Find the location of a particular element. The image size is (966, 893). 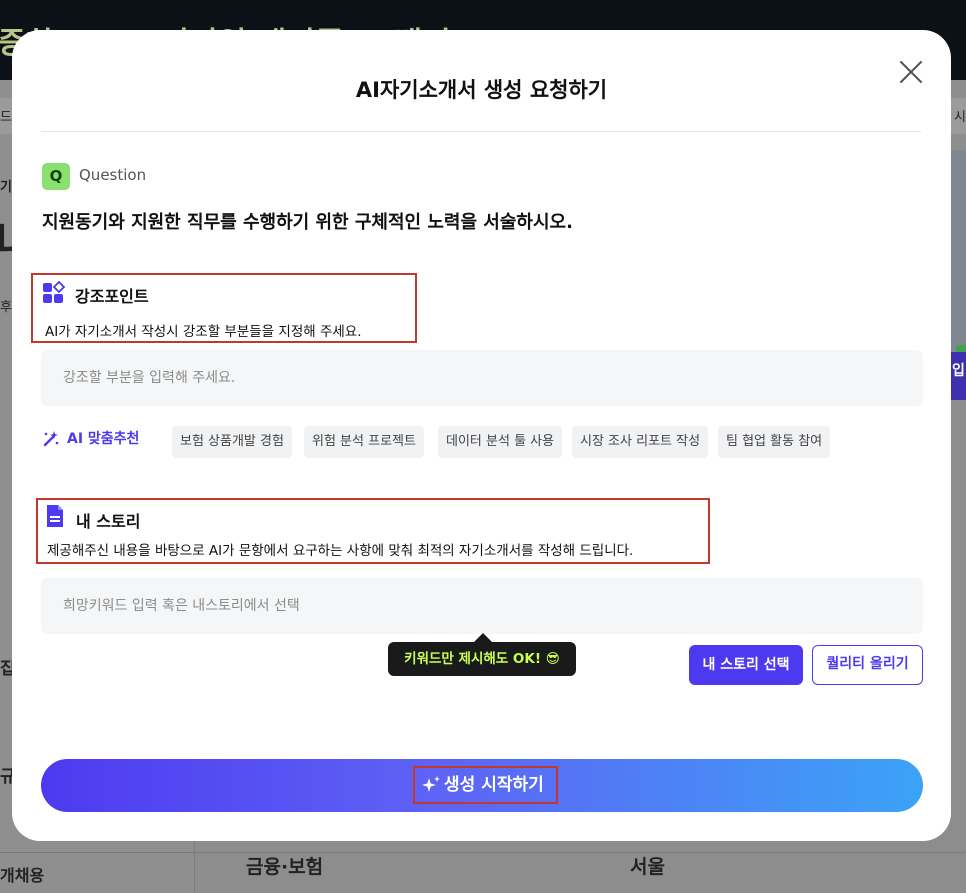

close-icon is located at coordinates (911, 72).